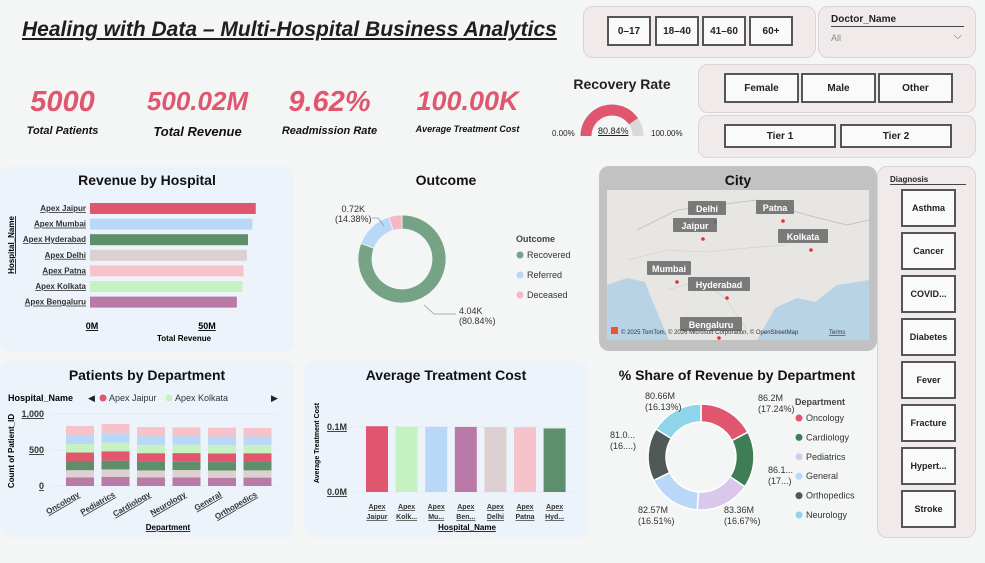 The width and height of the screenshot is (985, 563). Describe the element at coordinates (826, 457) in the screenshot. I see `revenue-share-legend-item: Pediatrics` at that location.